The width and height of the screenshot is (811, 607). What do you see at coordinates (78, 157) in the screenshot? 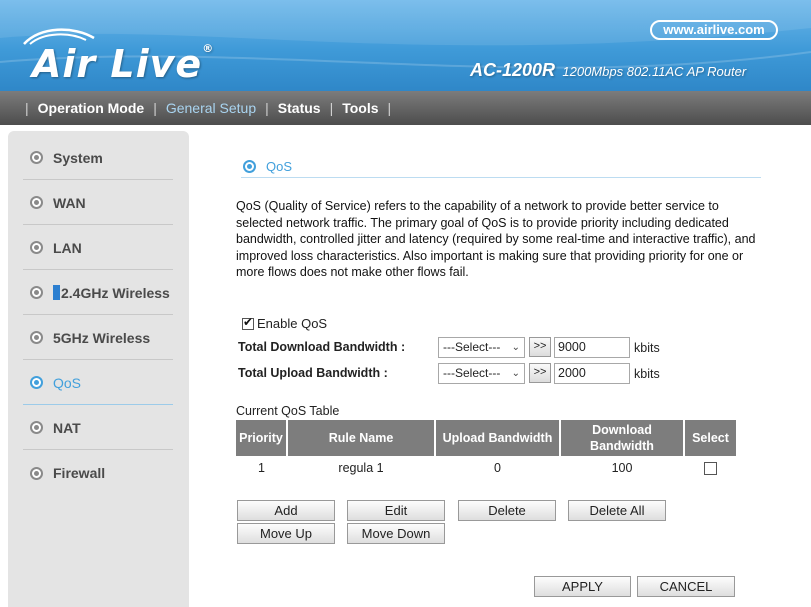
I see `sidebar-item-label: System` at bounding box center [78, 157].